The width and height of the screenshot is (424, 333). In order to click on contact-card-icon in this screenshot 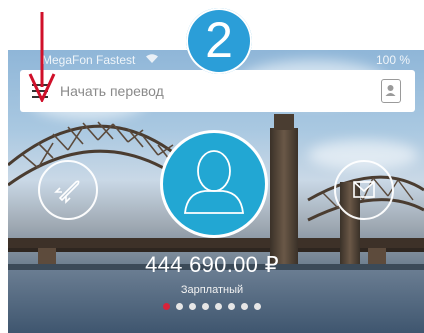, I will do `click(391, 91)`.